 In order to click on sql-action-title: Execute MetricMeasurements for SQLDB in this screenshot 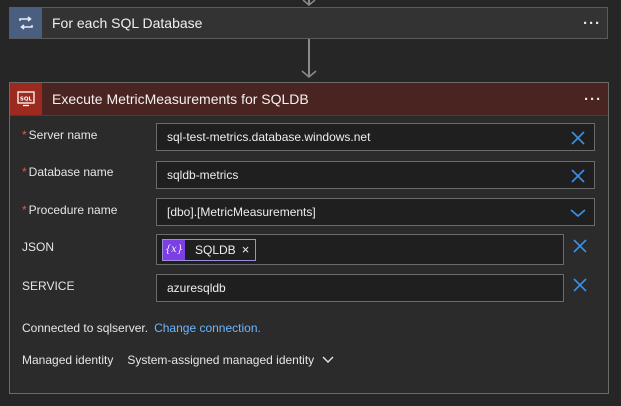, I will do `click(180, 99)`.